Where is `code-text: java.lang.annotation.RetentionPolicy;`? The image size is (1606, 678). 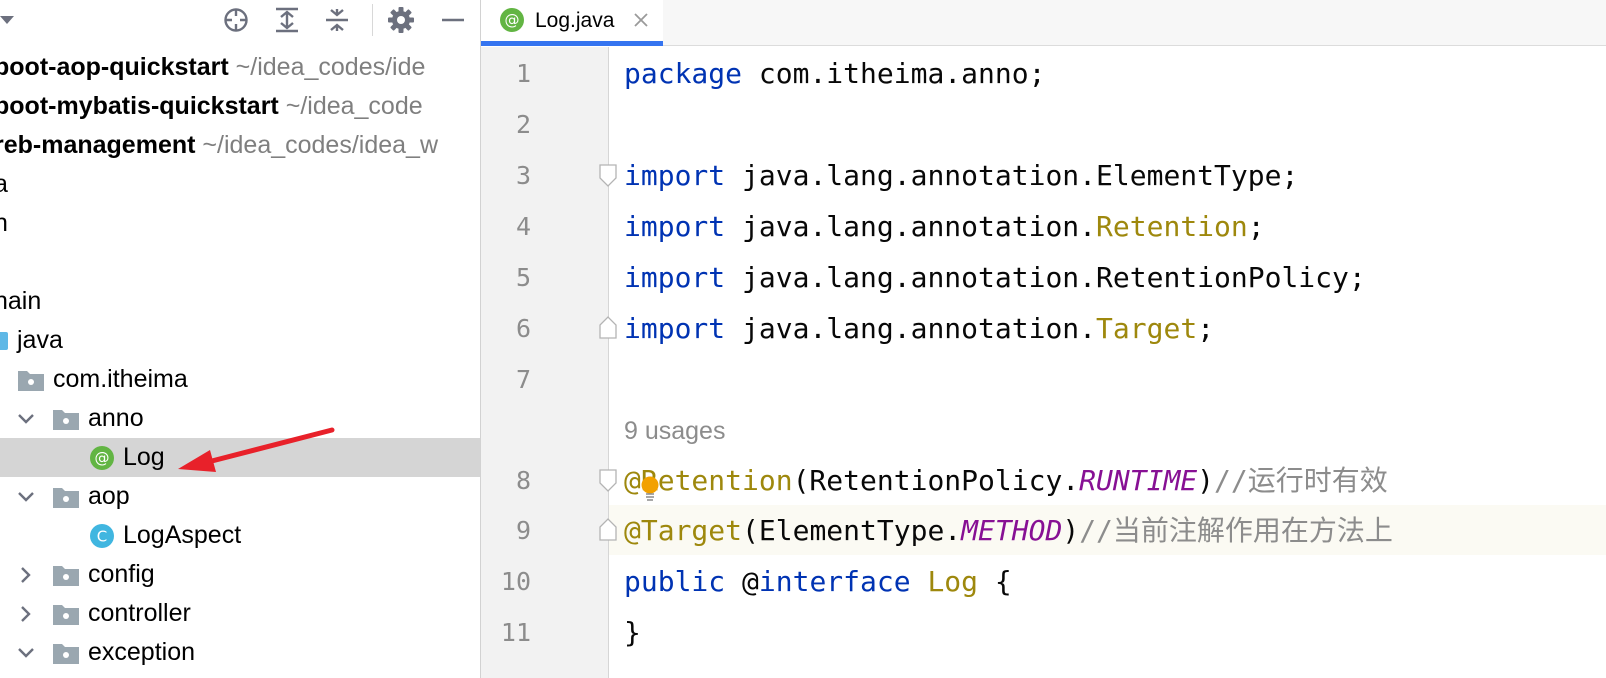
code-text: java.lang.annotation.RetentionPolicy; is located at coordinates (1045, 277).